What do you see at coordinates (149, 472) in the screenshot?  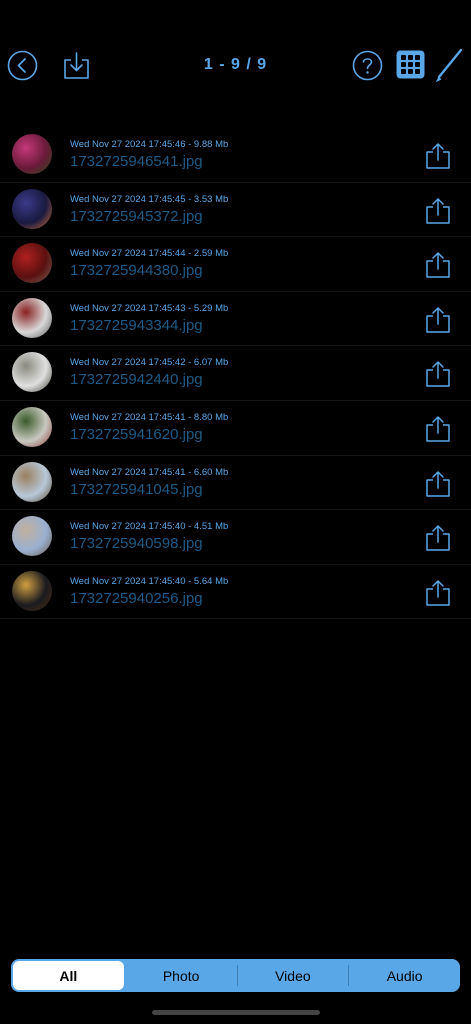 I see `file-meta: Wed Nov 27 2024 17:45:41 - 6.60 Mb` at bounding box center [149, 472].